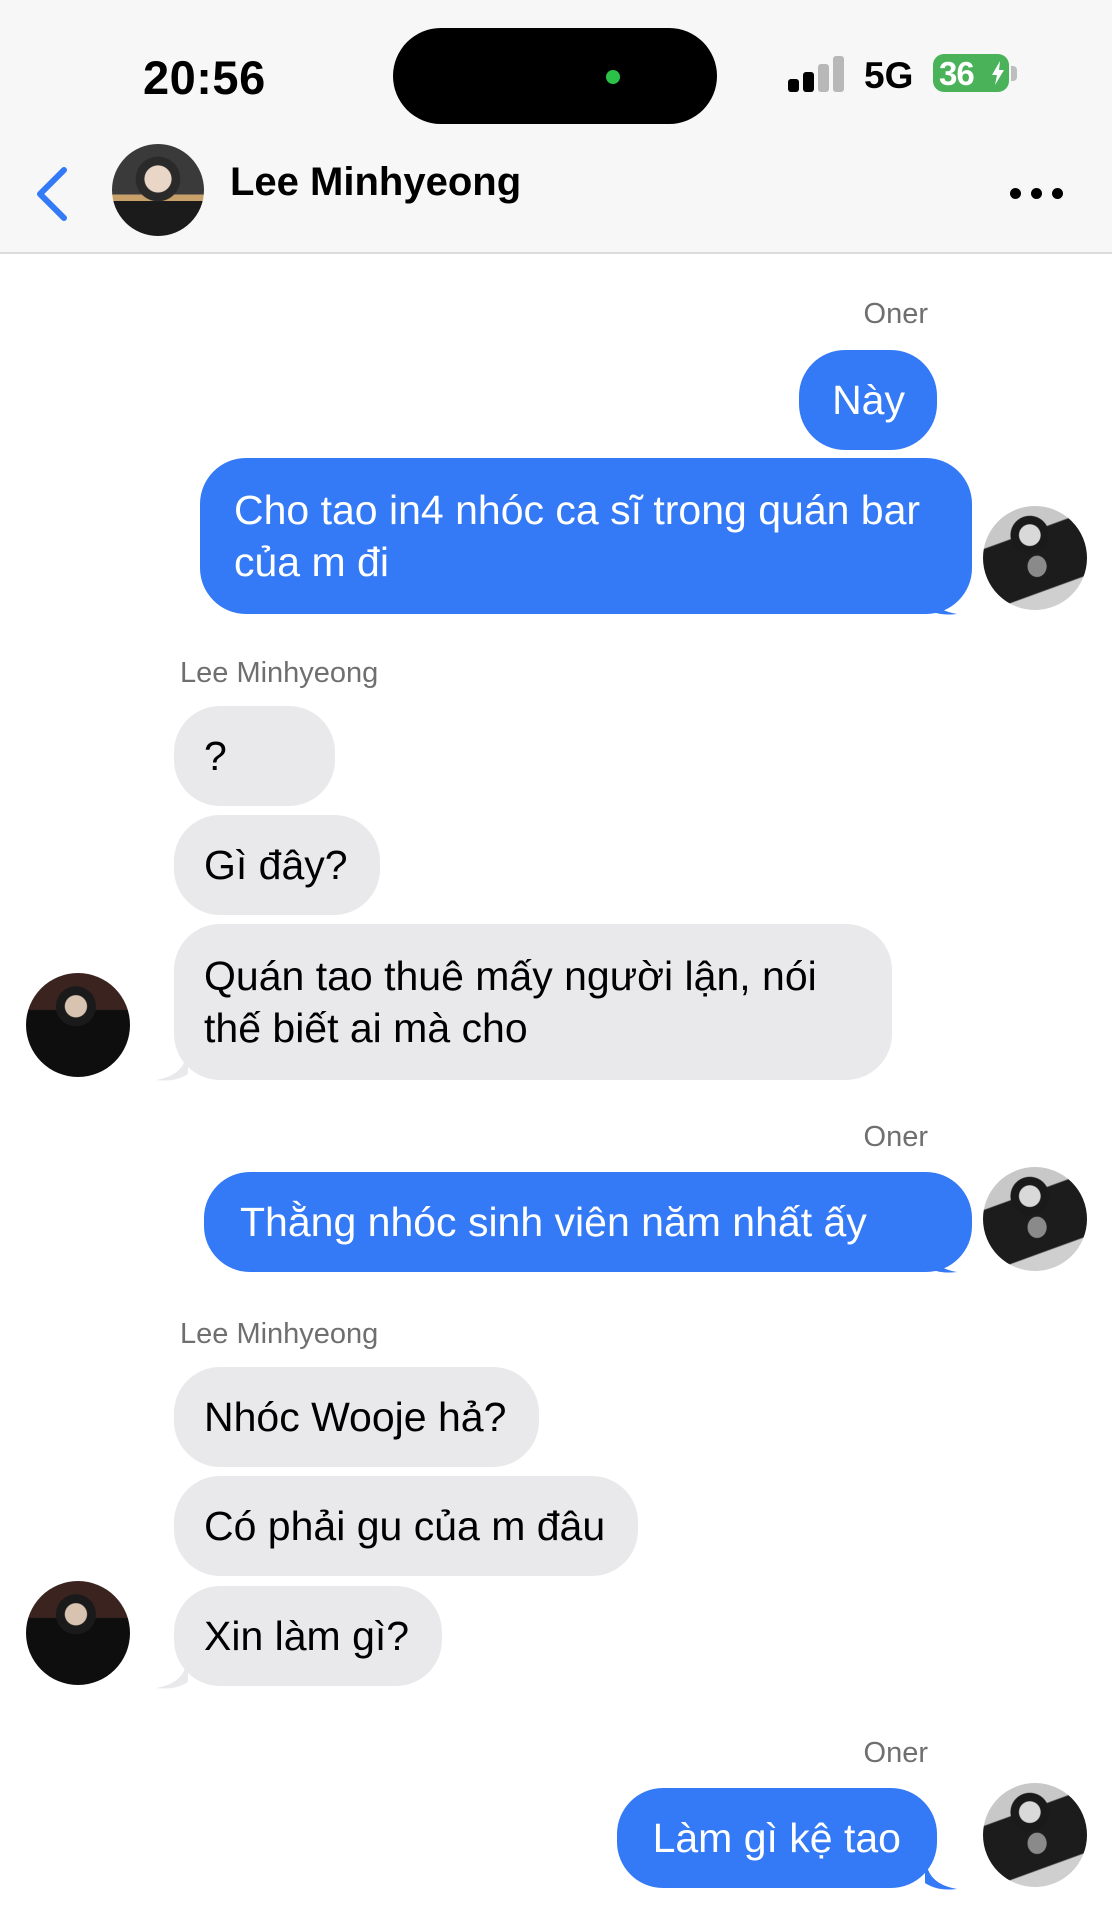  Describe the element at coordinates (254, 756) in the screenshot. I see `message-bubble-incoming: ?` at that location.